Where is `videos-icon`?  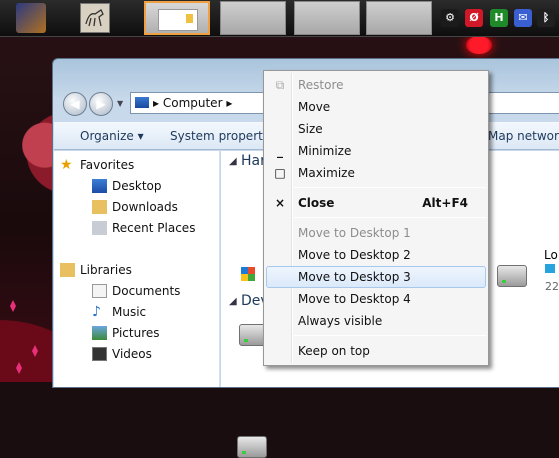
videos-icon is located at coordinates (99, 354).